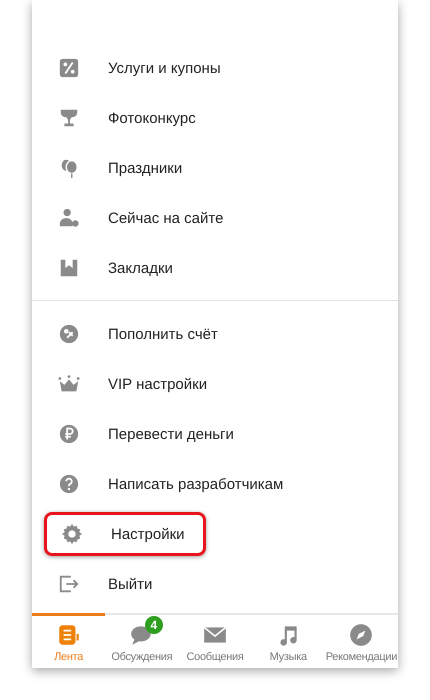 This screenshot has width=430, height=700. I want to click on trophy-icon, so click(69, 118).